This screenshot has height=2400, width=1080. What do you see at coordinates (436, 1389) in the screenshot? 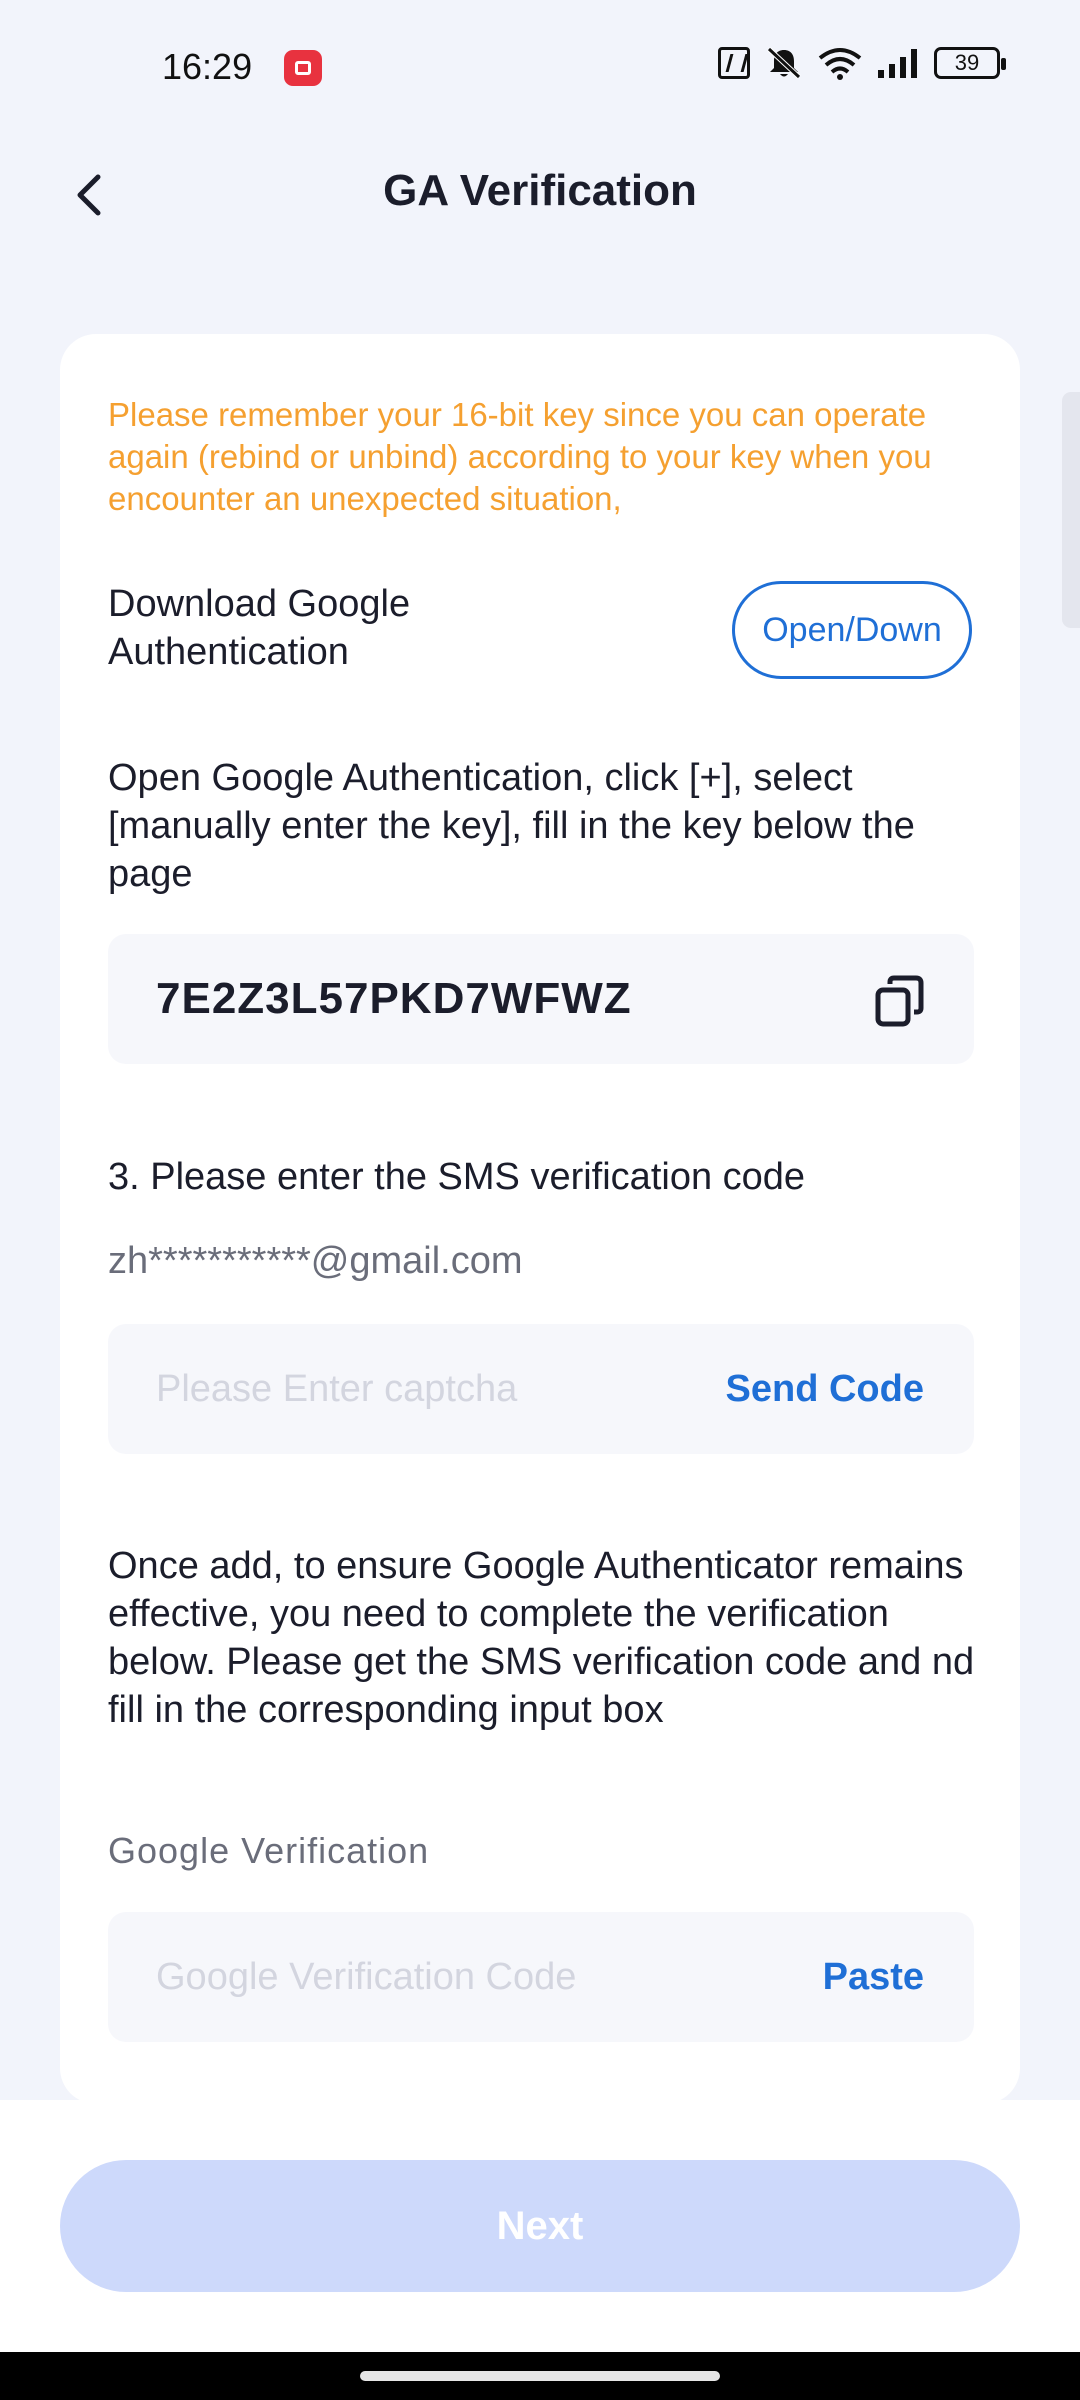
I see `captcha-input` at bounding box center [436, 1389].